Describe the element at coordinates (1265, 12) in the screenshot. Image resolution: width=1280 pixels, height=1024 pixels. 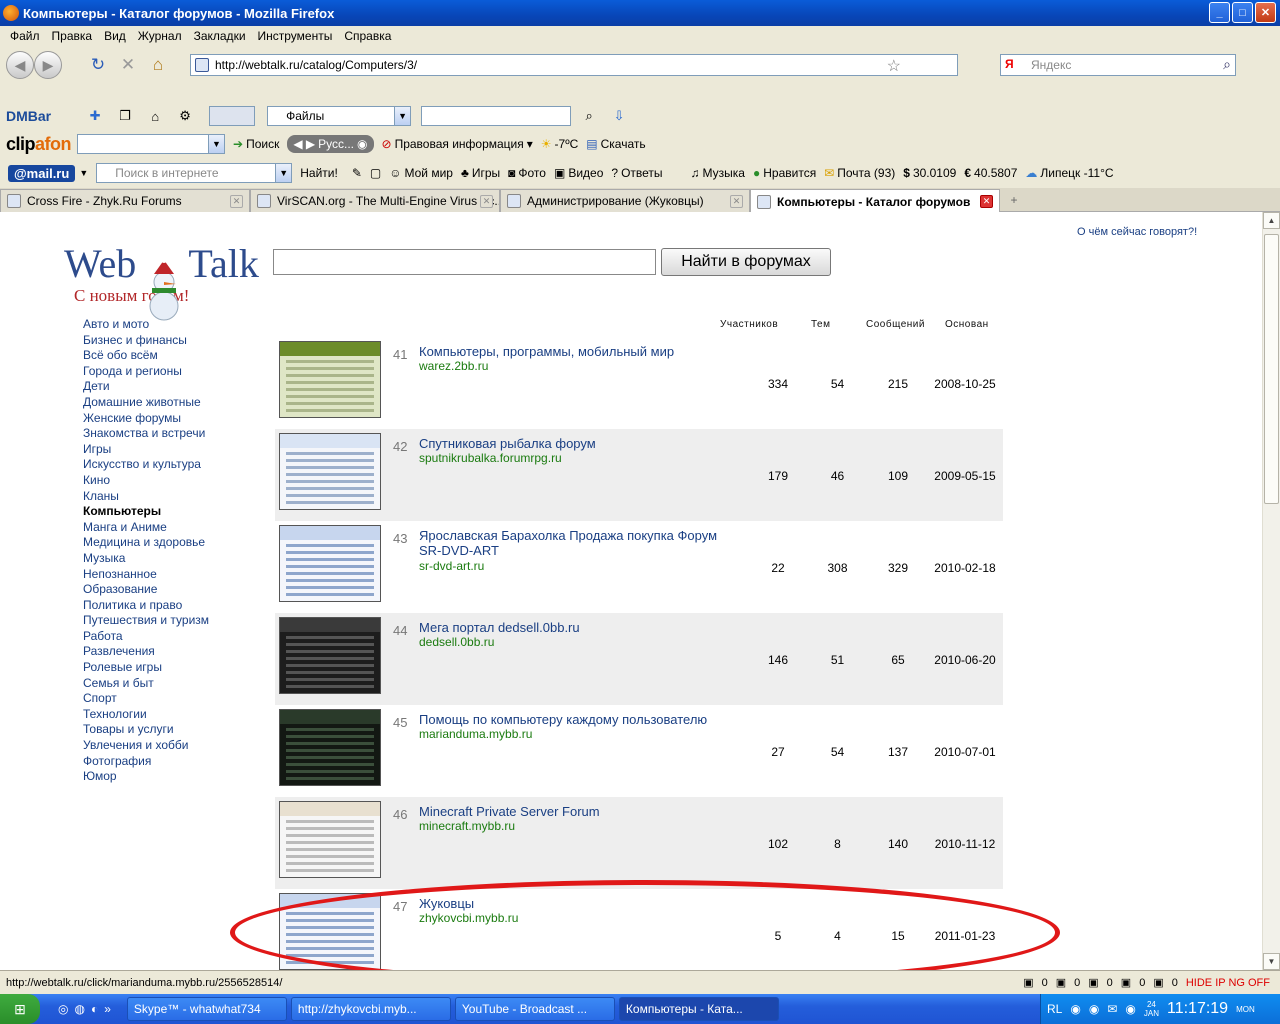
I see `close-window-button: ✕` at that location.